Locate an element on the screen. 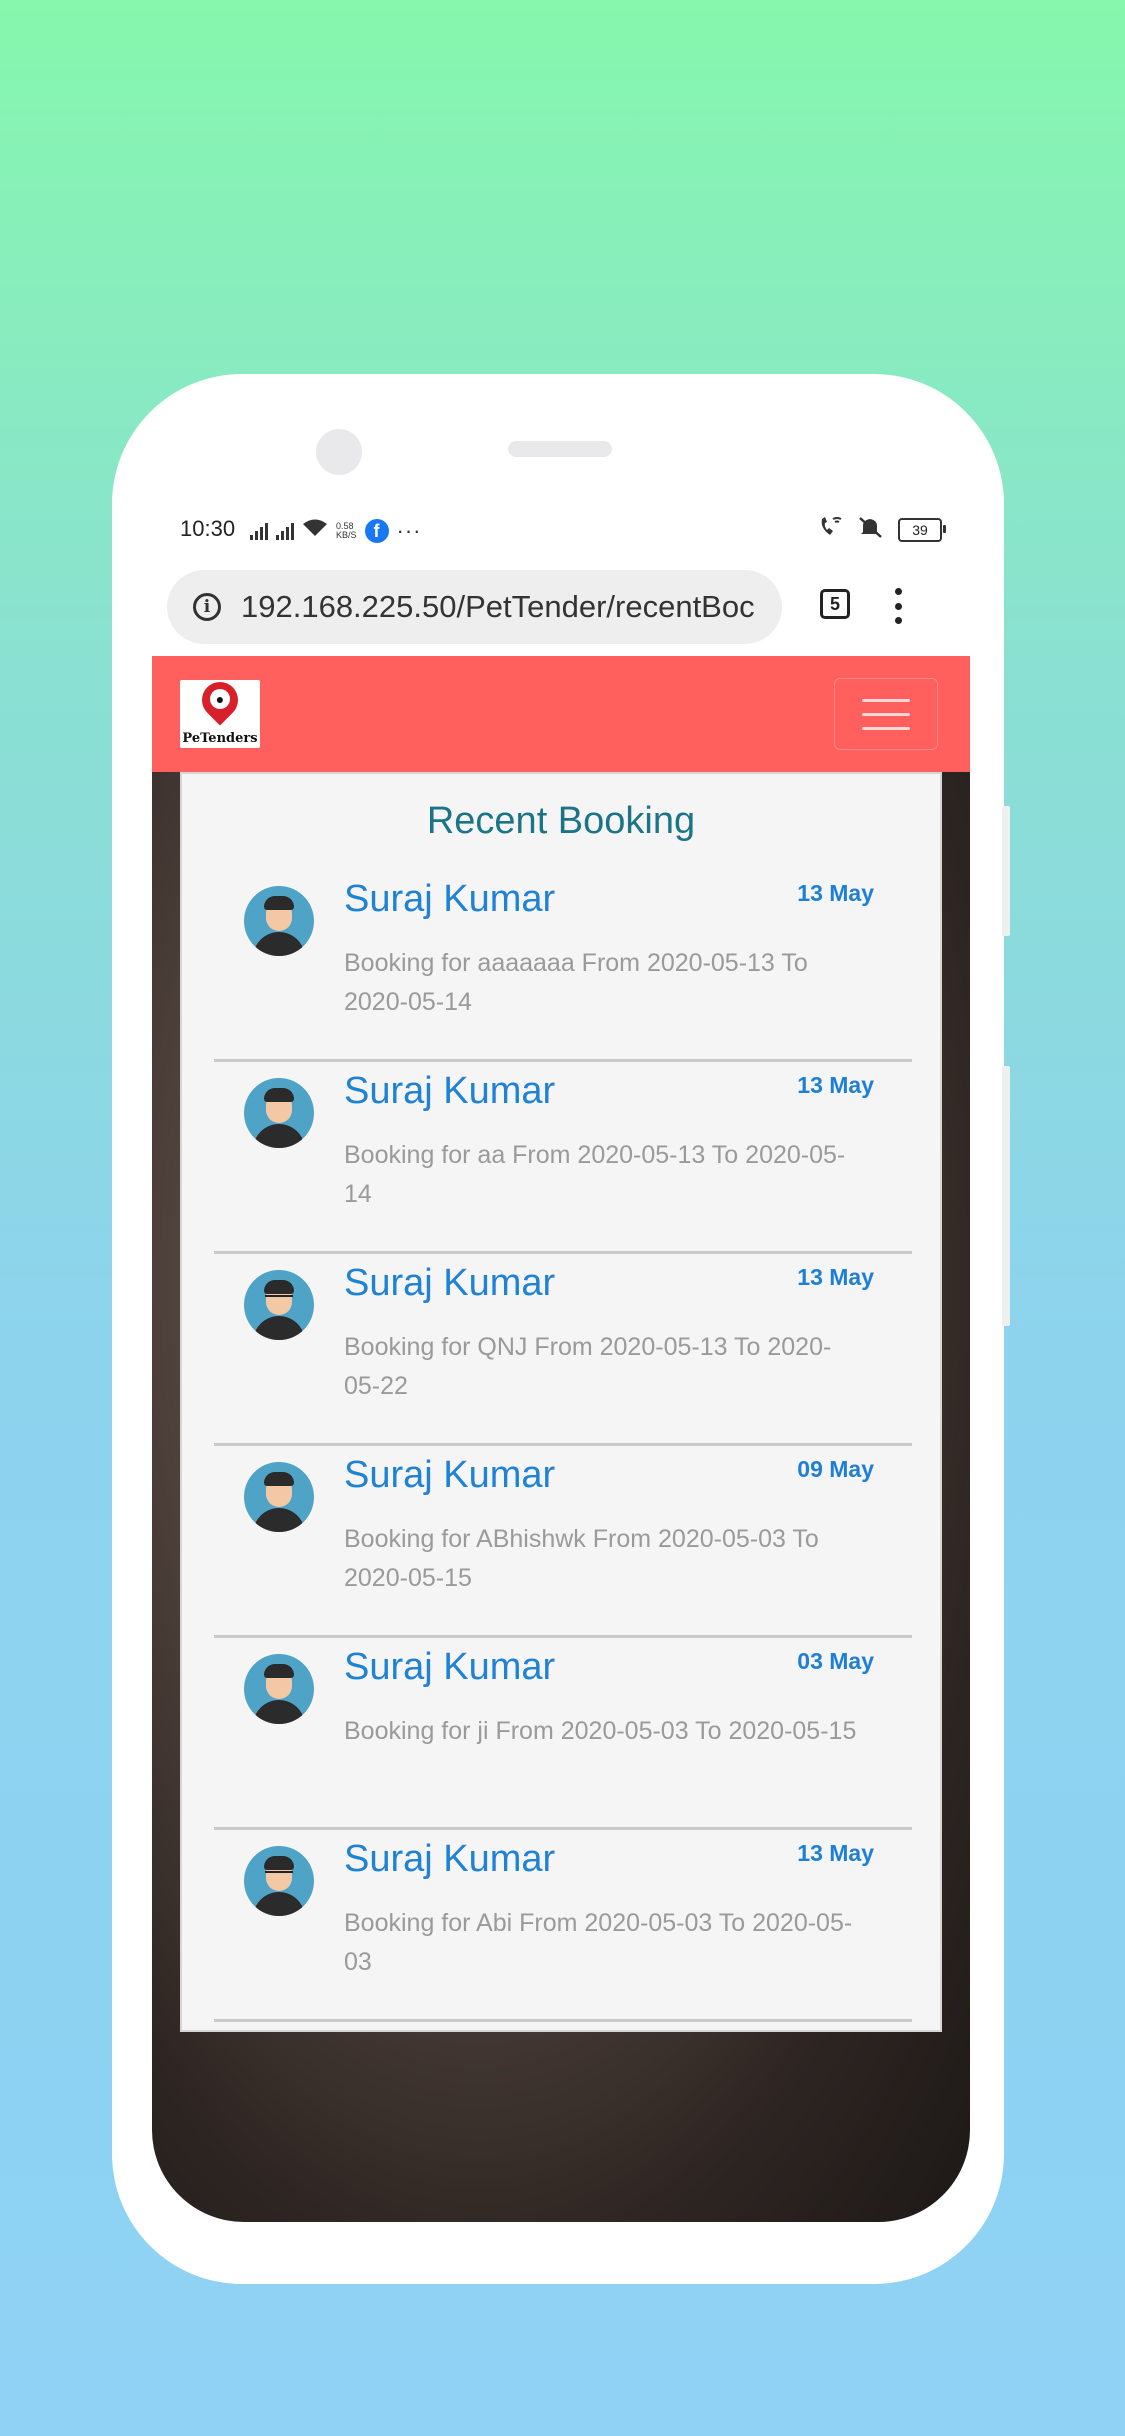 Image resolution: width=1125 pixels, height=2436 pixels. status-bar: 10:30 0.58 KB/S f ··· 39 is located at coordinates (561, 530).